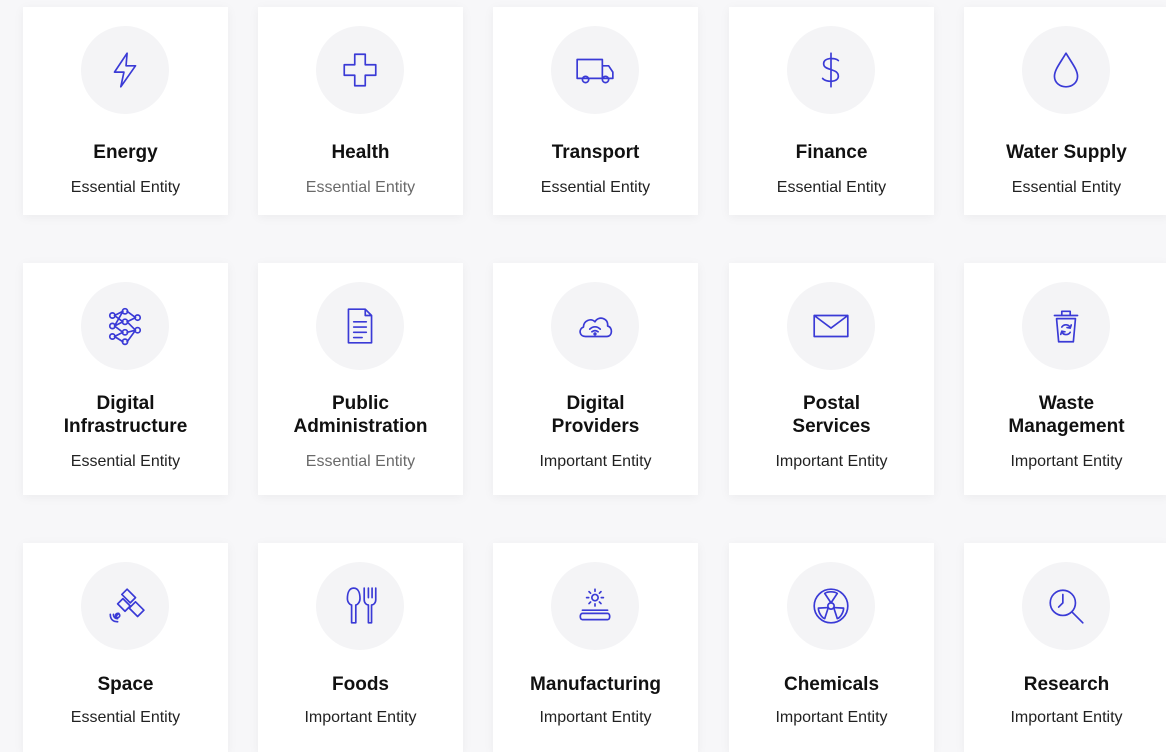 The height and width of the screenshot is (752, 1166). What do you see at coordinates (595, 415) in the screenshot?
I see `sector-title: Digital Providers` at bounding box center [595, 415].